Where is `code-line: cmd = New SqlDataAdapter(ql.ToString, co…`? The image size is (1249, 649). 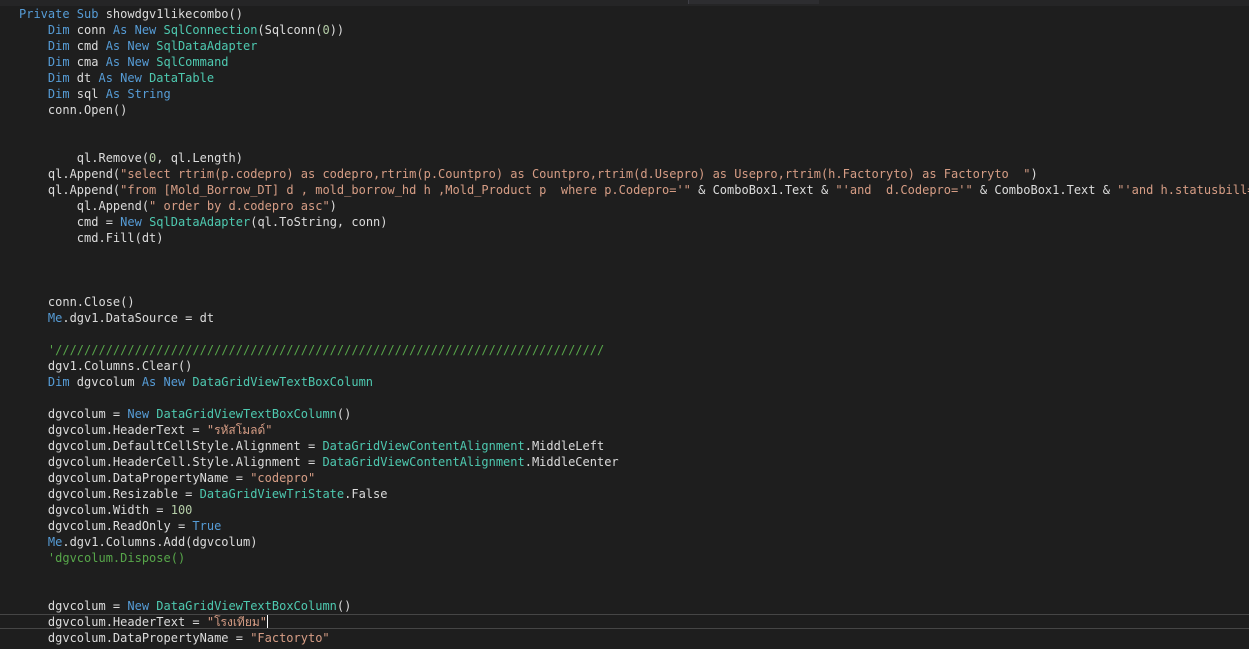
code-line: cmd = New SqlDataAdapter(ql.ToString, co… is located at coordinates (634, 222).